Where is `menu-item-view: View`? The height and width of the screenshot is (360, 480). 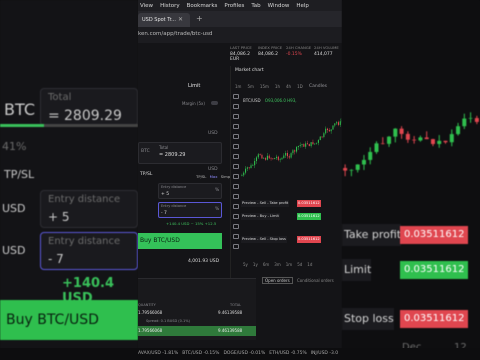 menu-item-view: View is located at coordinates (146, 6).